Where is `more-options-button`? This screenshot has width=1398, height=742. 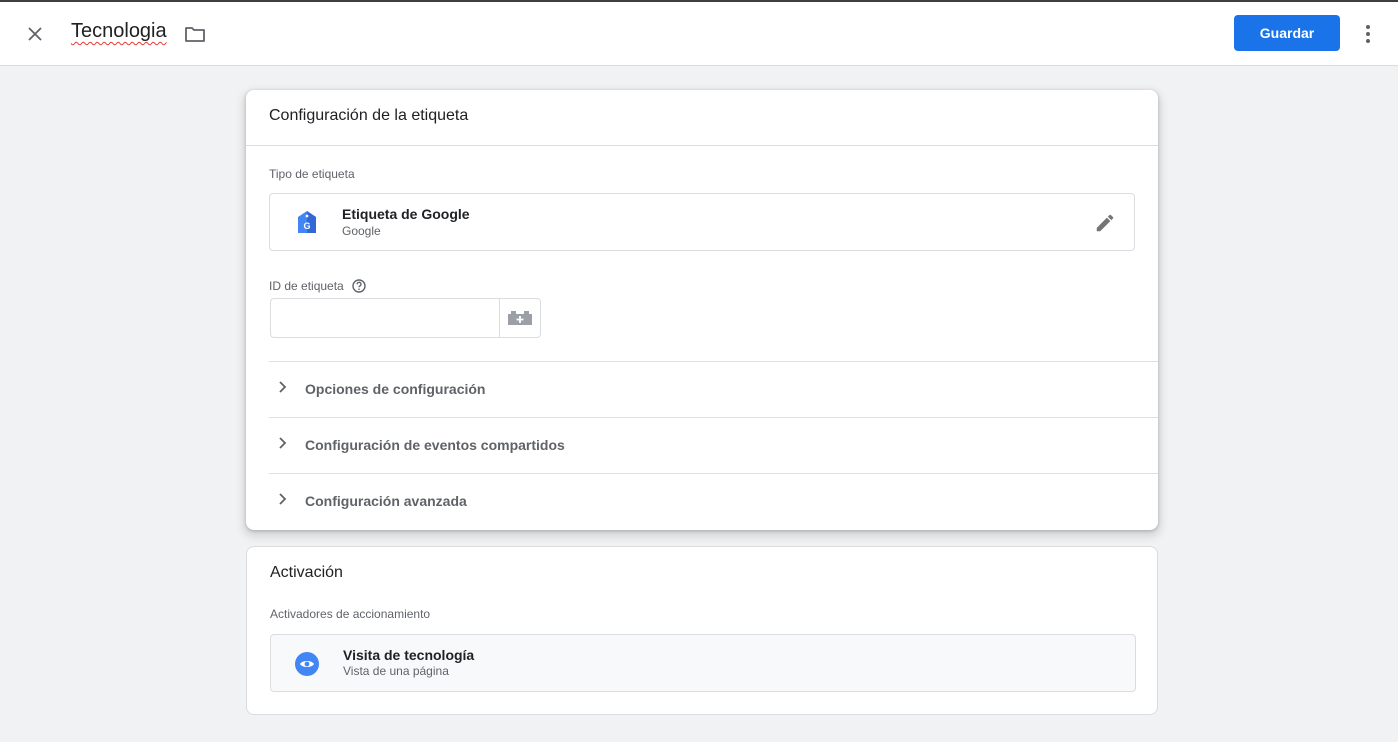 more-options-button is located at coordinates (1368, 34).